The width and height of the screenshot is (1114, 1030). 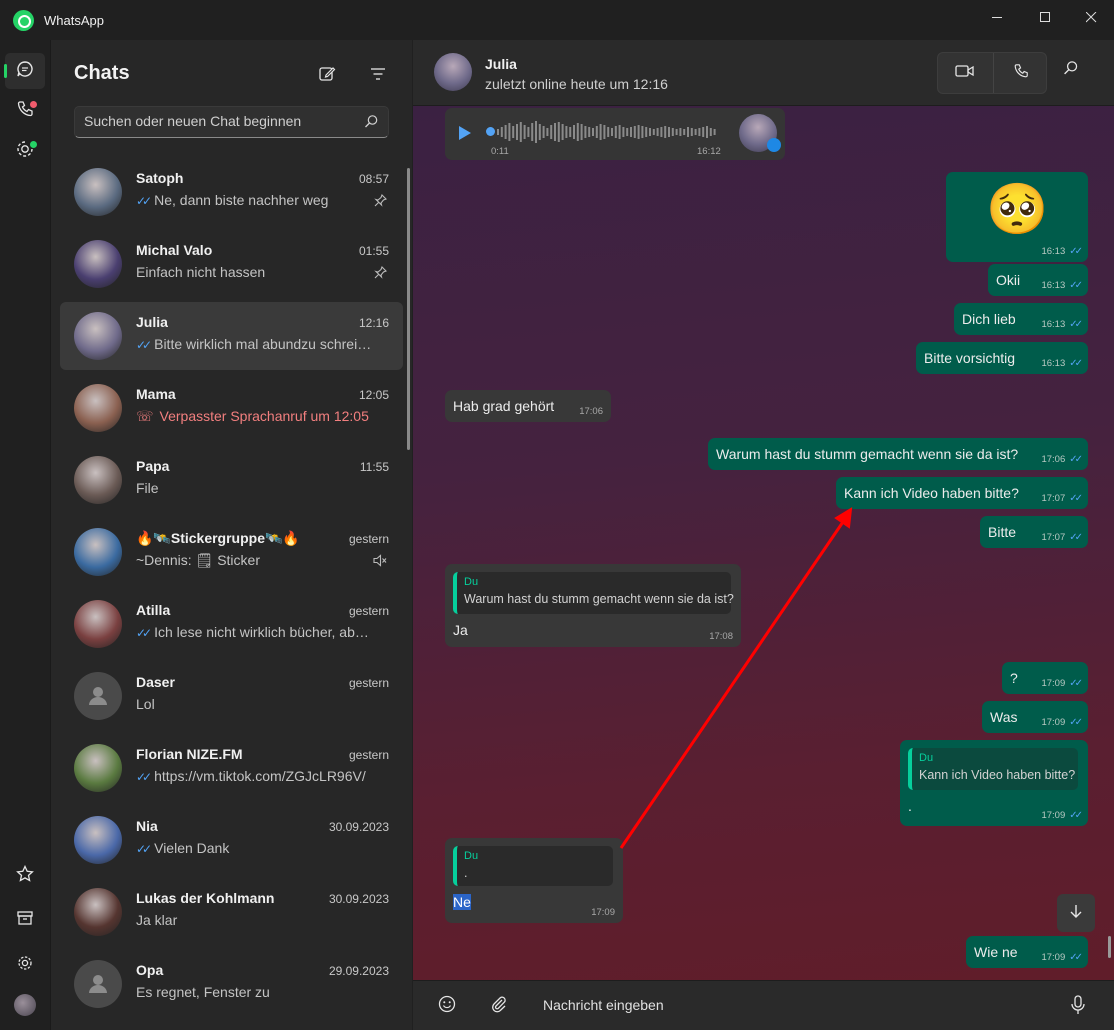 I want to click on search-box, so click(x=231, y=122).